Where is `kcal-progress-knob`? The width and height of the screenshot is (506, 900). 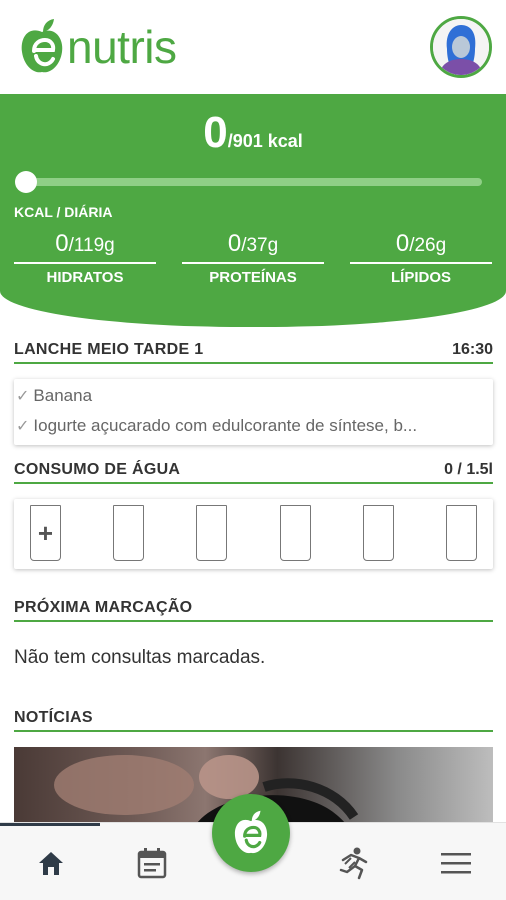 kcal-progress-knob is located at coordinates (26, 182).